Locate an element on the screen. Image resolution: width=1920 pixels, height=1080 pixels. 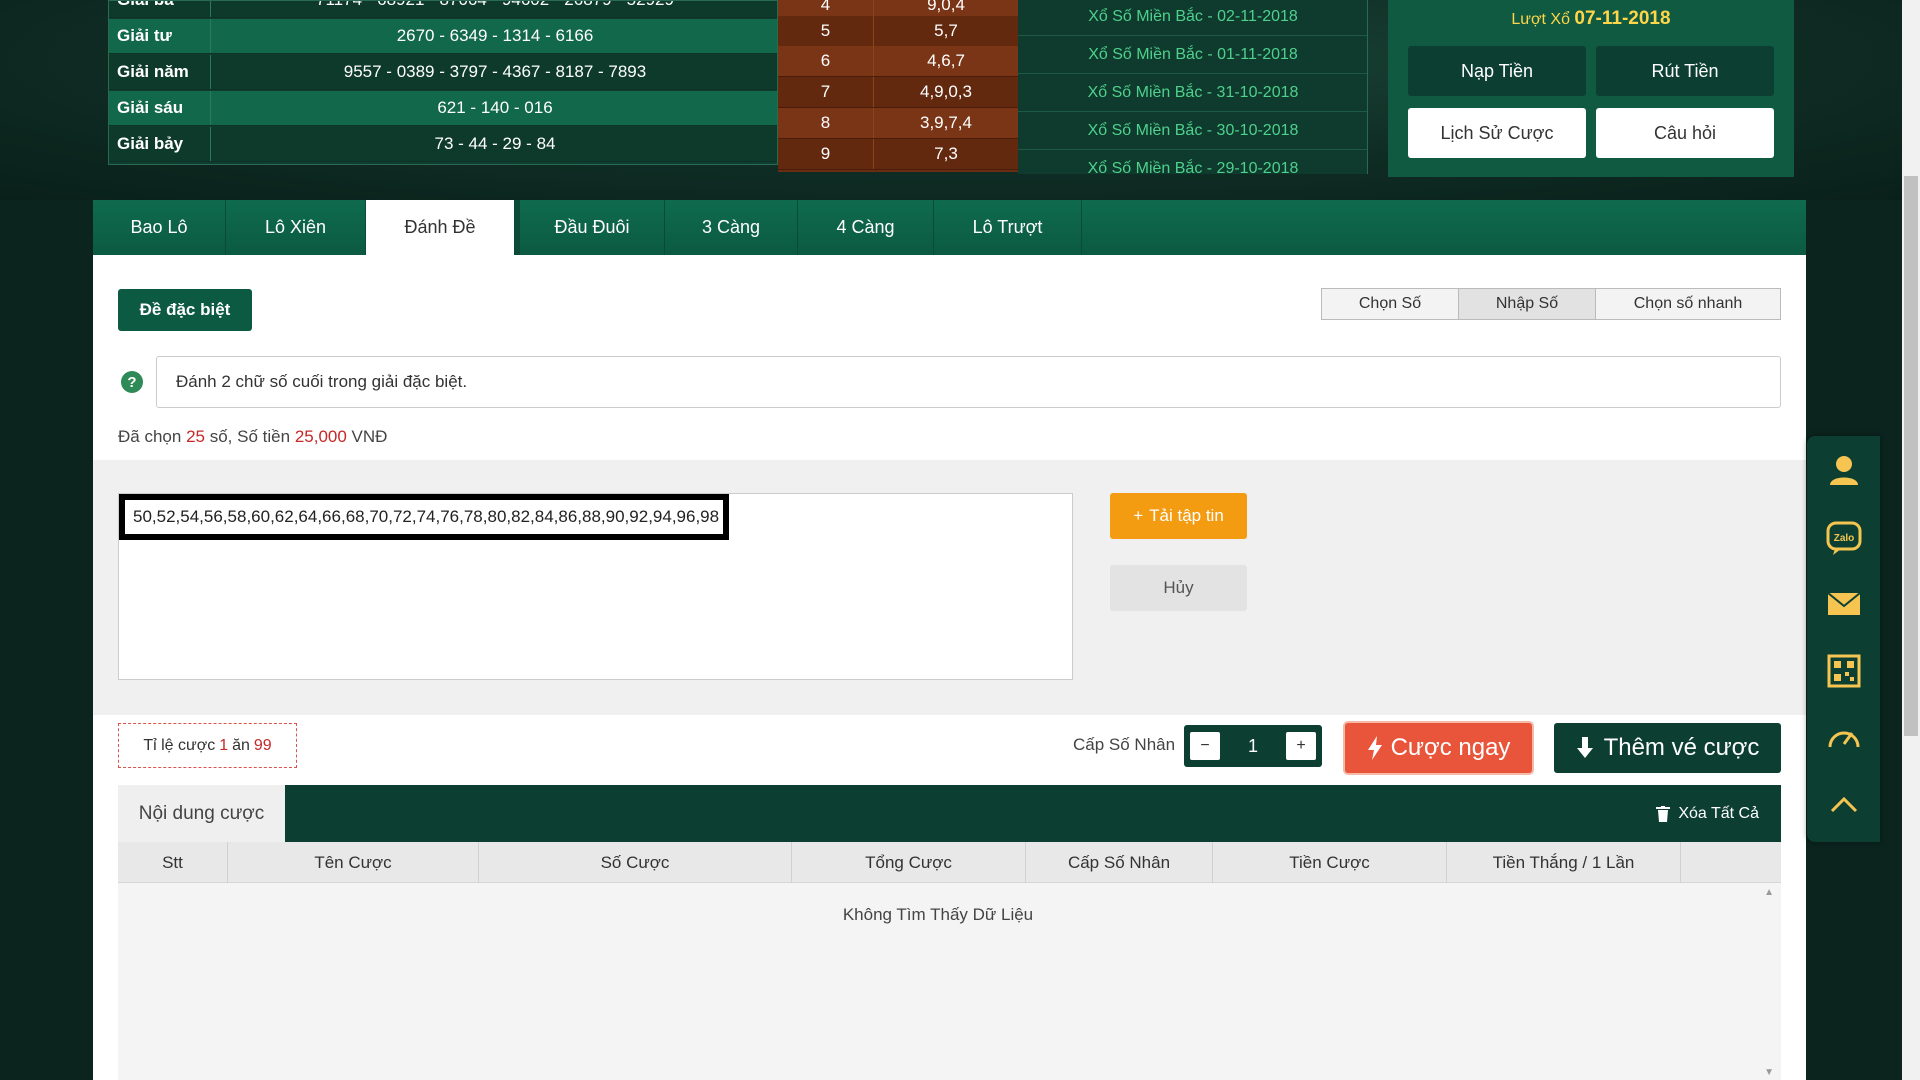
zalo-icon: Zalo is located at coordinates (1843, 538).